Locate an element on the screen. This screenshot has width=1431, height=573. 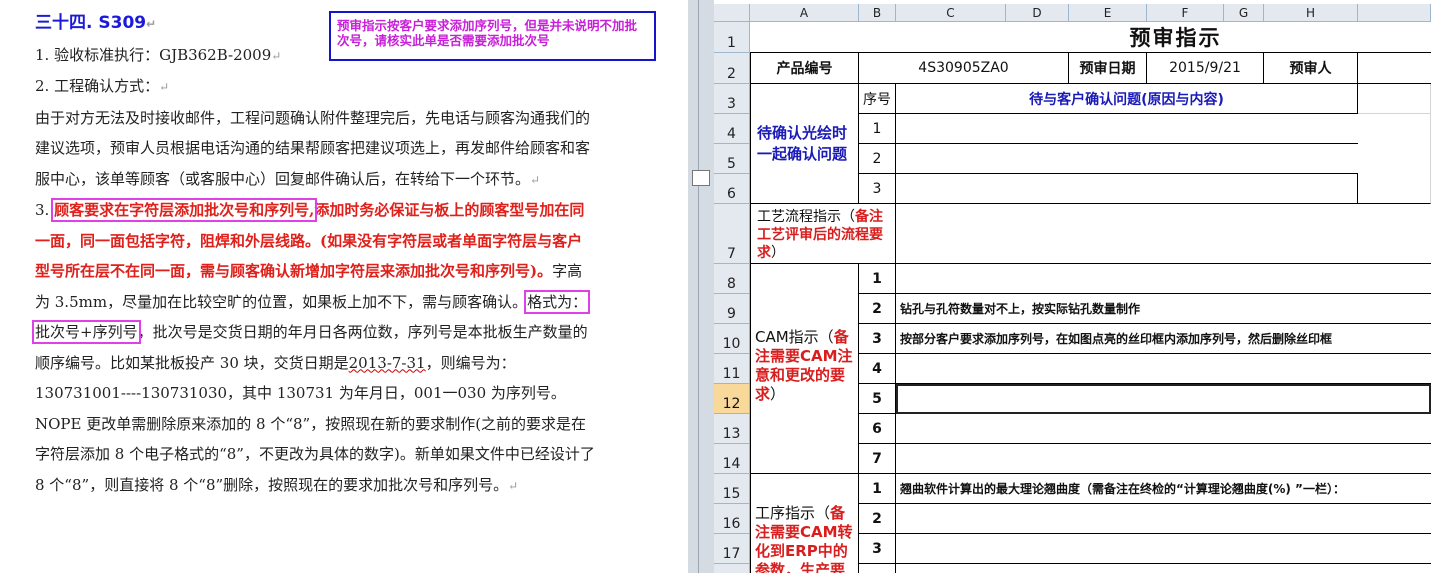
date-text: 2013-7-31 is located at coordinates (387, 362).